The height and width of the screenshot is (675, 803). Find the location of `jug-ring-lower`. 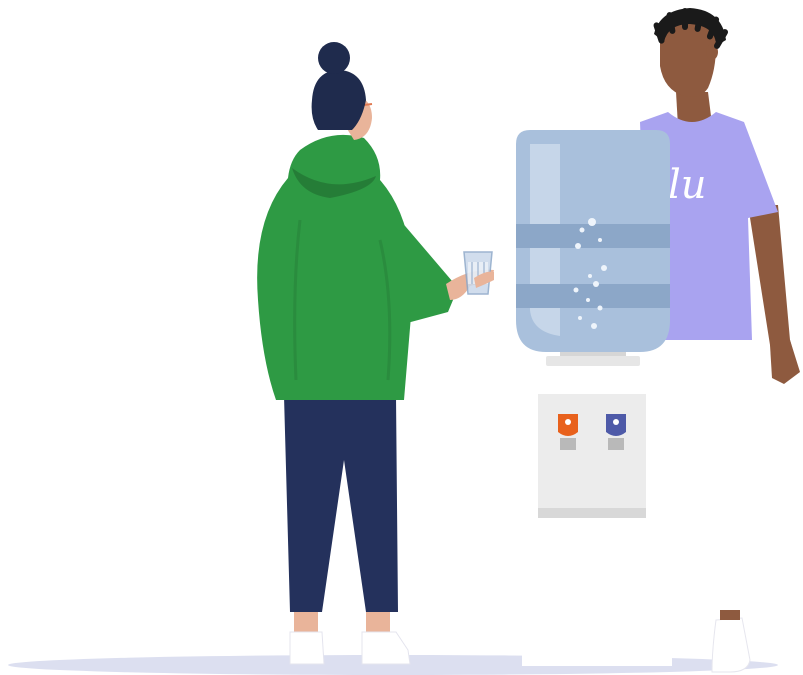

jug-ring-lower is located at coordinates (593, 296).